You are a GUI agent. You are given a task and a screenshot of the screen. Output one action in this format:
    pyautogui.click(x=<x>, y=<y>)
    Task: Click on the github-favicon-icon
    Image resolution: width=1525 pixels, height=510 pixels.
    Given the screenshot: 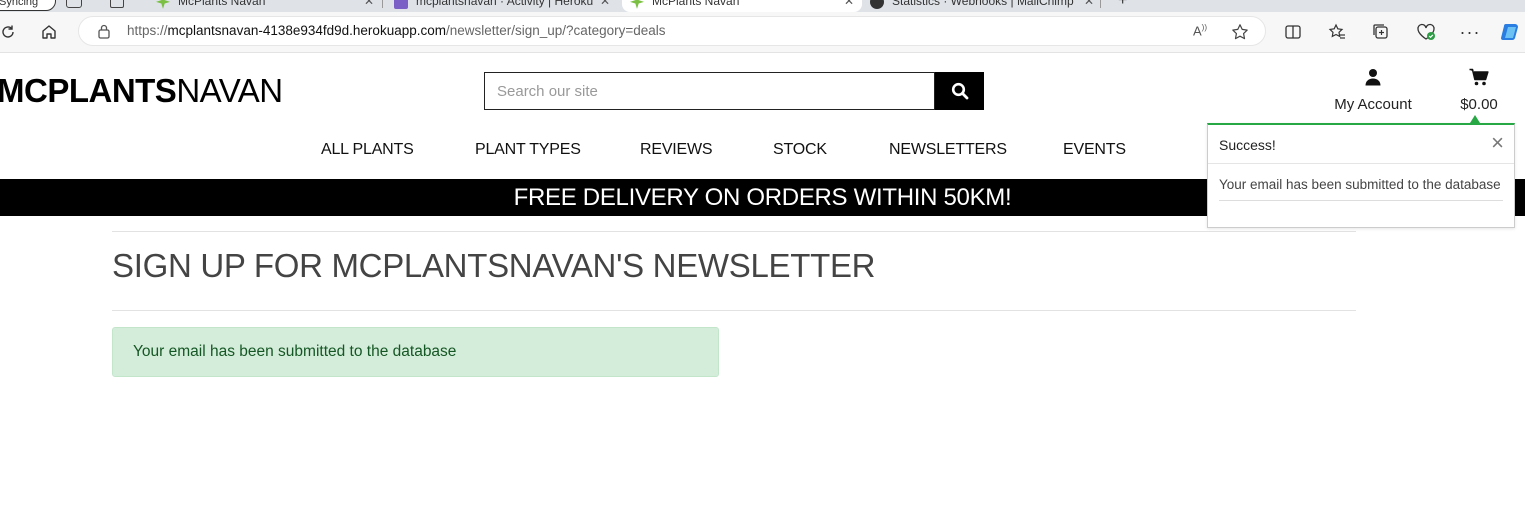 What is the action you would take?
    pyautogui.click(x=877, y=4)
    